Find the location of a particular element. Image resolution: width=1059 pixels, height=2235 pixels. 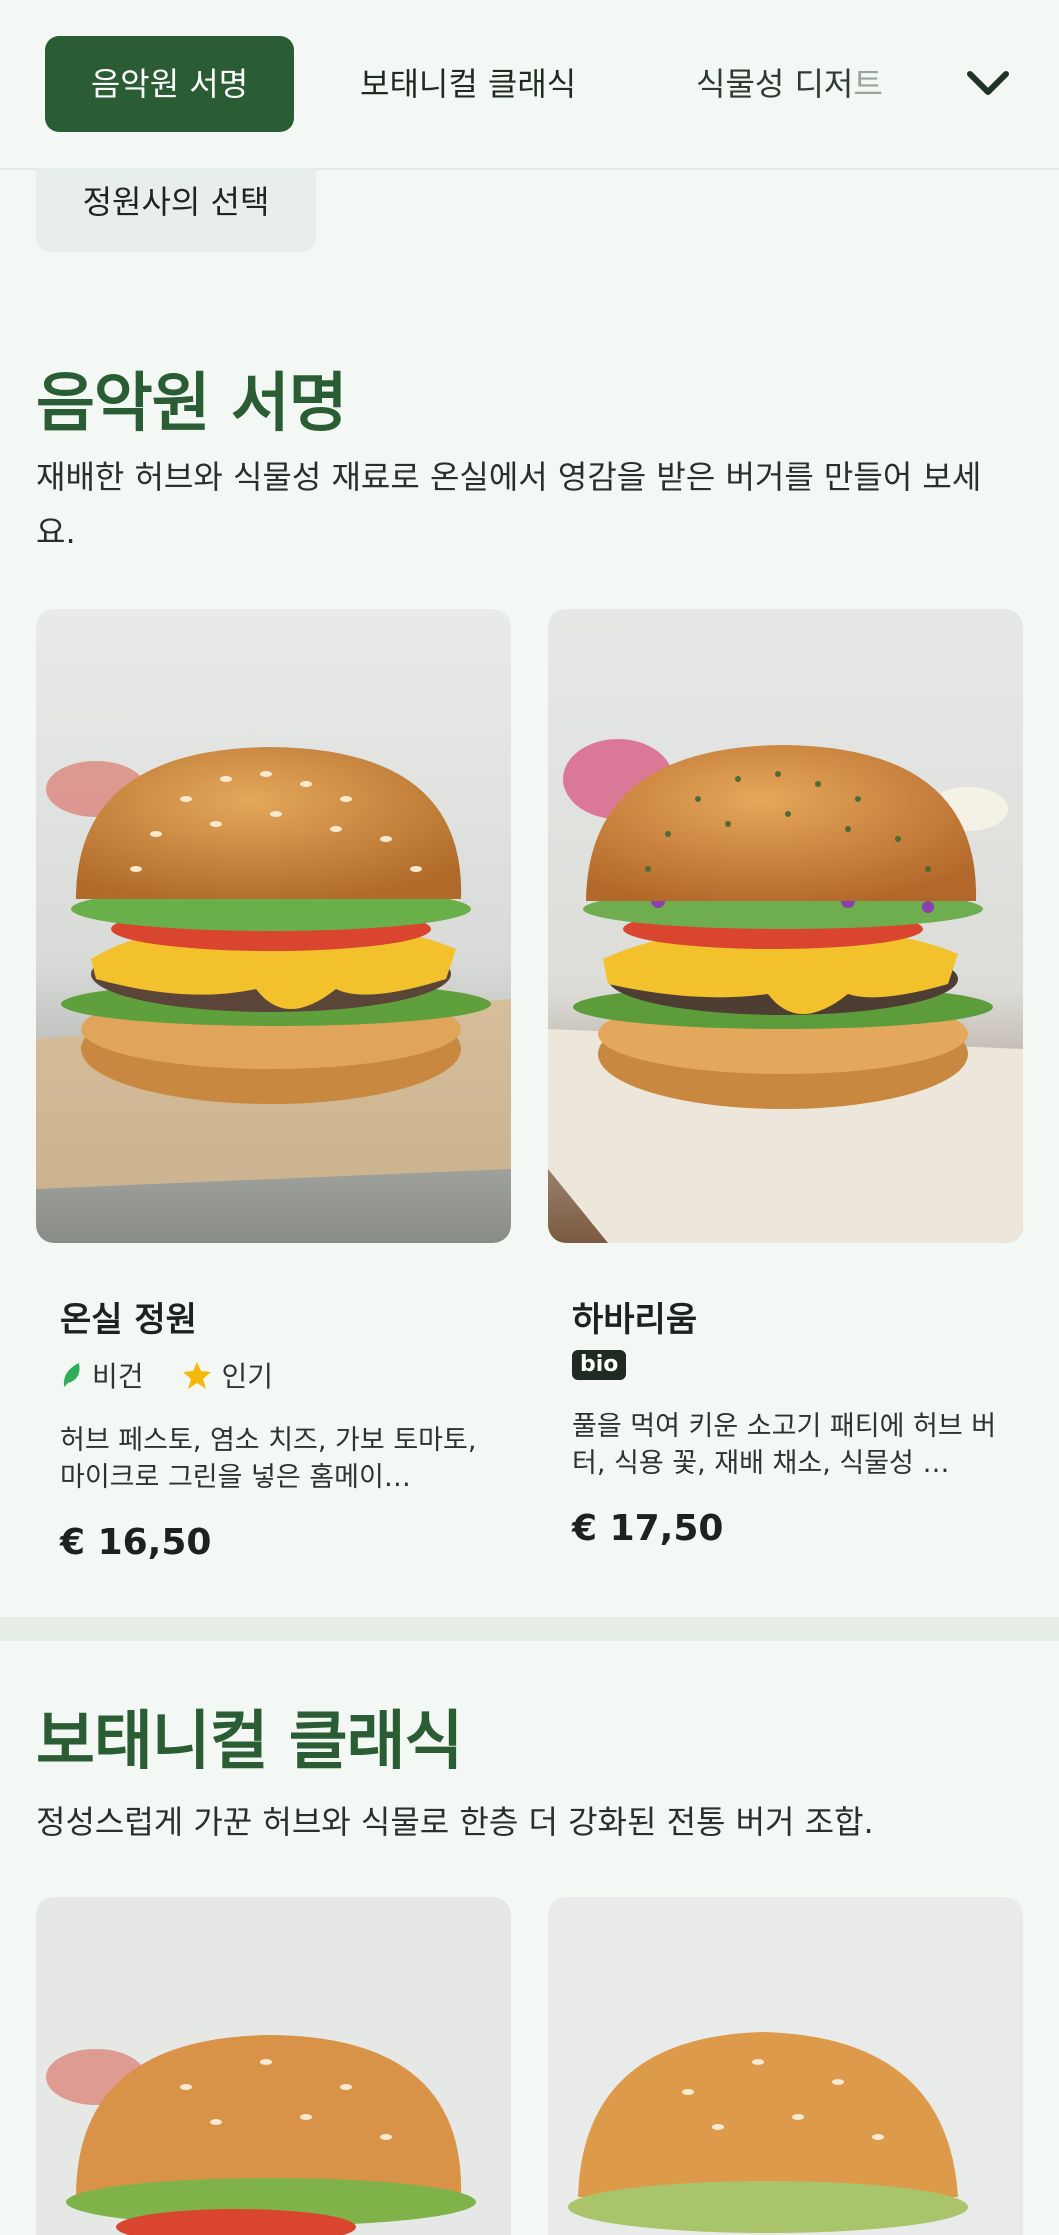

tab-label-faded: 트 is located at coordinates (868, 84).